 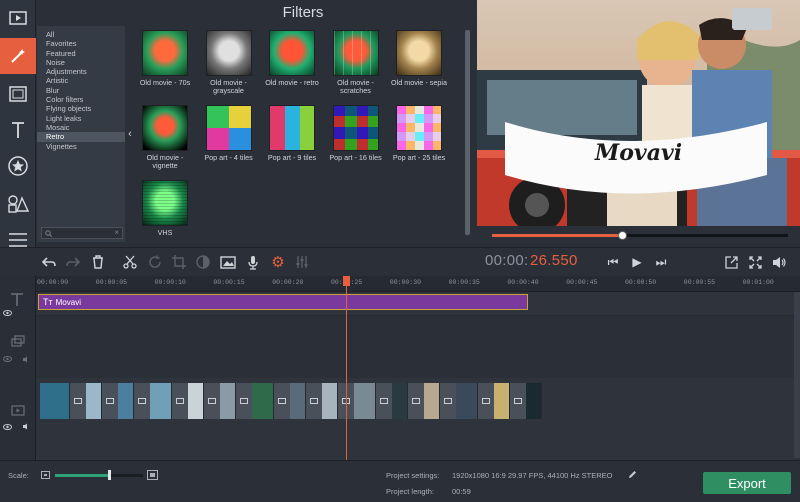 I want to click on transitions-tool, so click(x=18, y=94).